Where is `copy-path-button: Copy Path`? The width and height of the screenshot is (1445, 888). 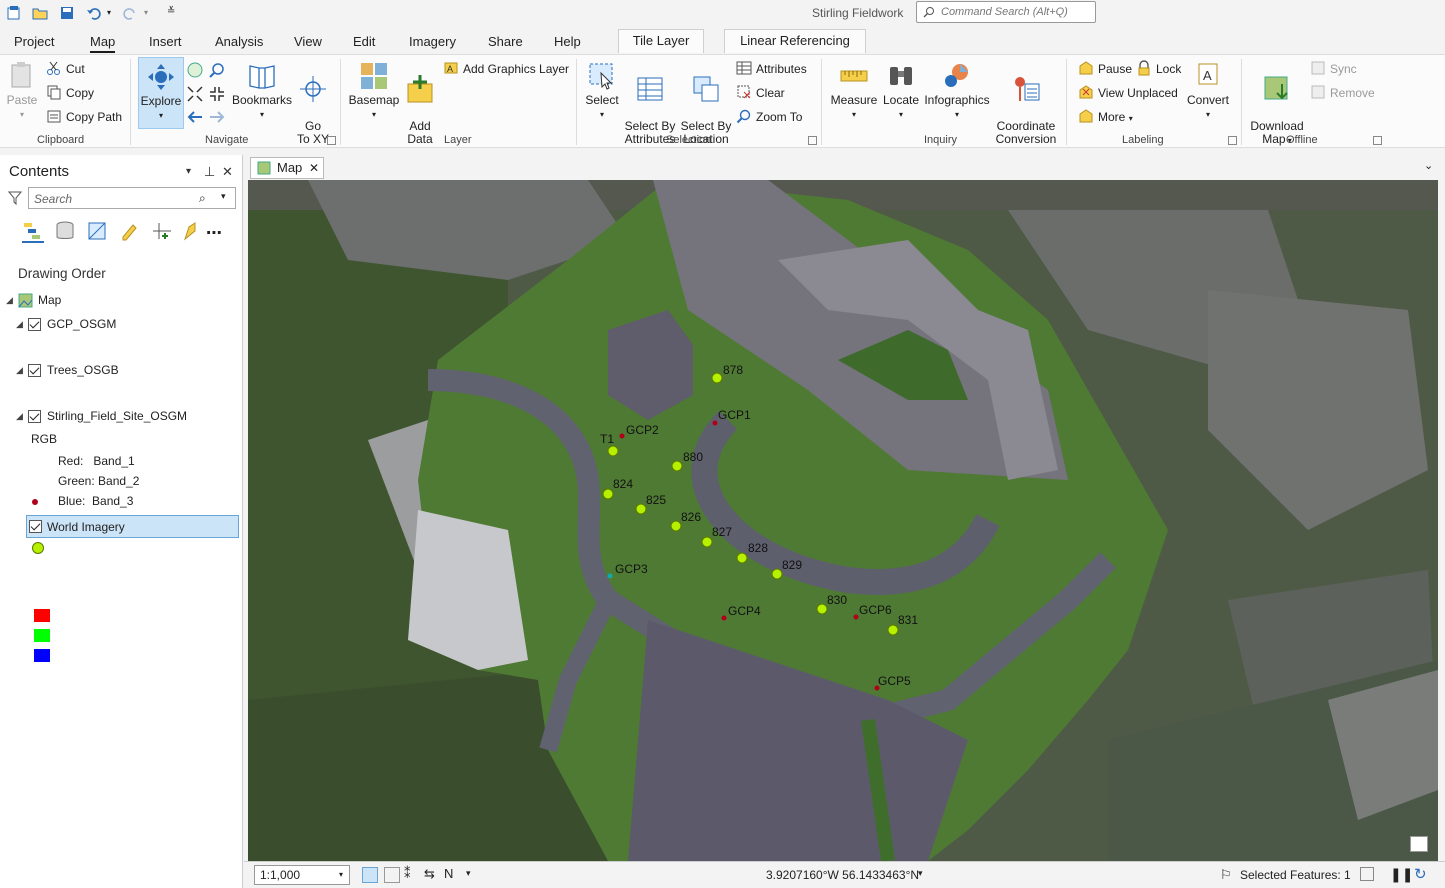 copy-path-button: Copy Path is located at coordinates (84, 117).